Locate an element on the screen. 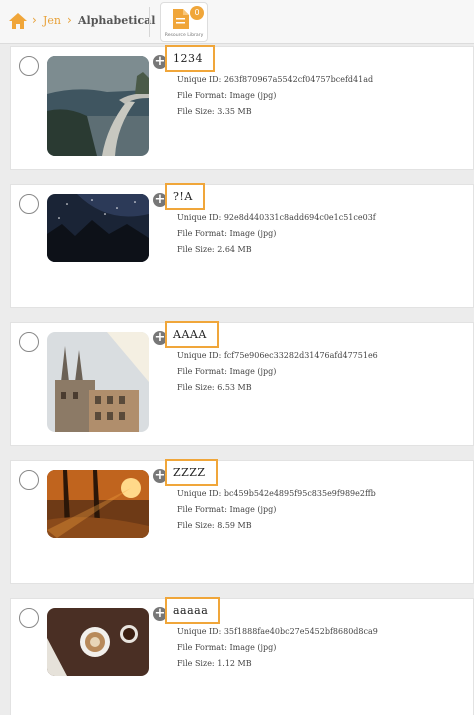 Image resolution: width=474 pixels, height=715 pixels. file-size-value: 6.53 MB is located at coordinates (234, 387).